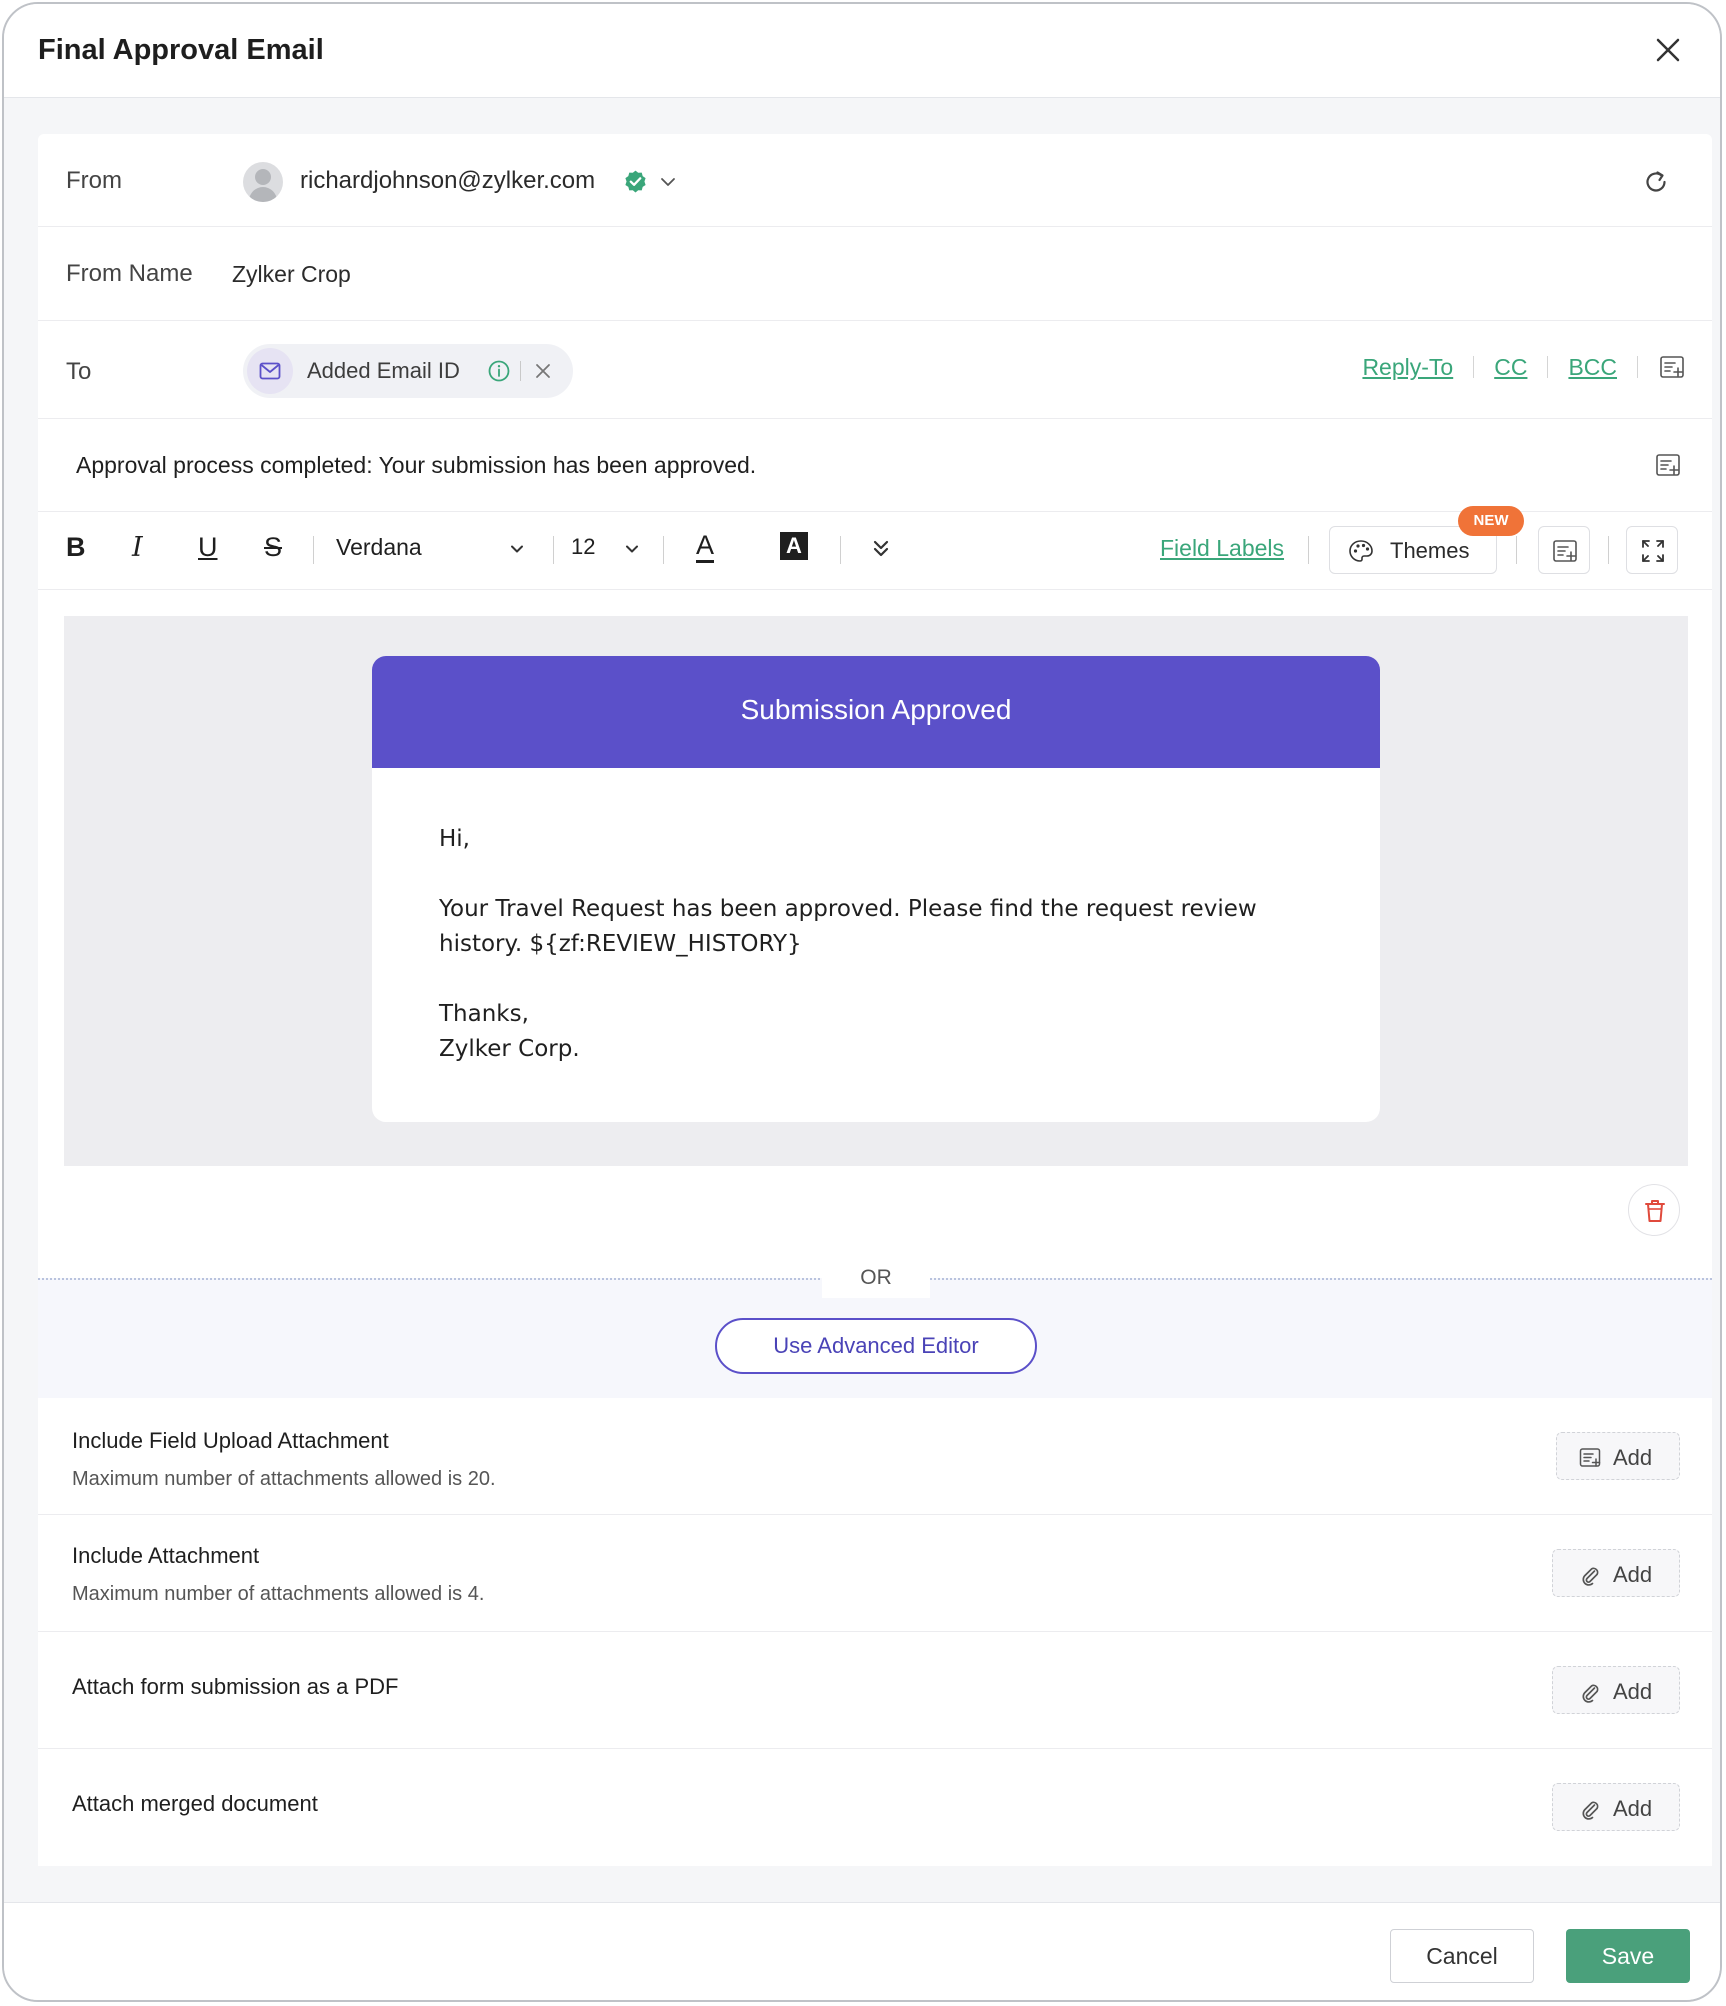 The width and height of the screenshot is (1726, 2006). I want to click on underline-button: U, so click(208, 547).